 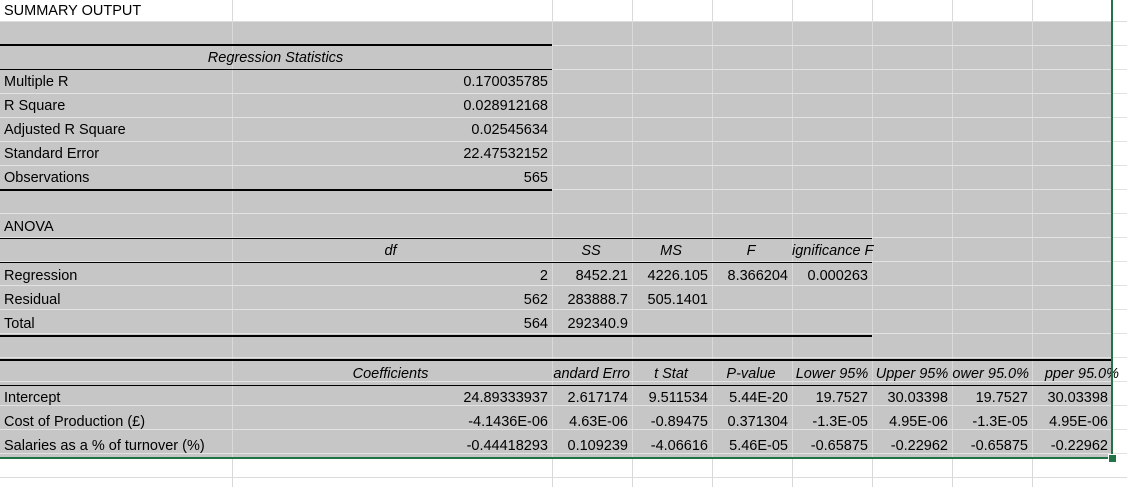 I want to click on stat-label: Adjusted R Square, so click(x=65, y=130).